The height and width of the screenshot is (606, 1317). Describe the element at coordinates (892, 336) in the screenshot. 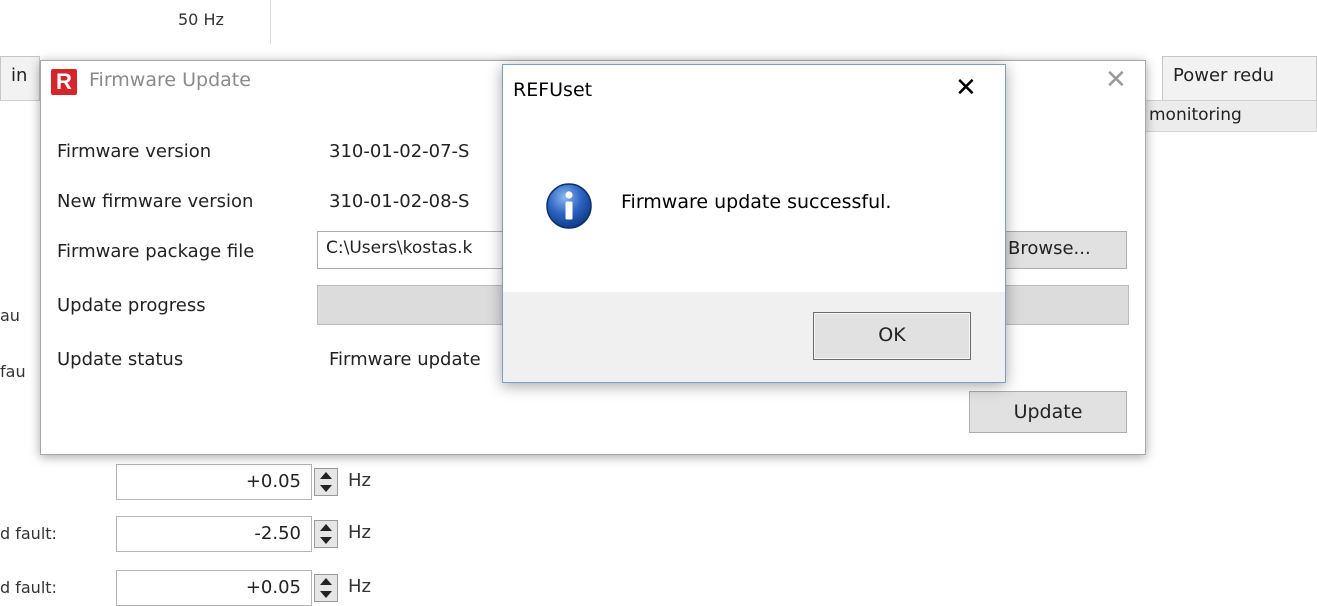

I see `ok-button: OK` at that location.